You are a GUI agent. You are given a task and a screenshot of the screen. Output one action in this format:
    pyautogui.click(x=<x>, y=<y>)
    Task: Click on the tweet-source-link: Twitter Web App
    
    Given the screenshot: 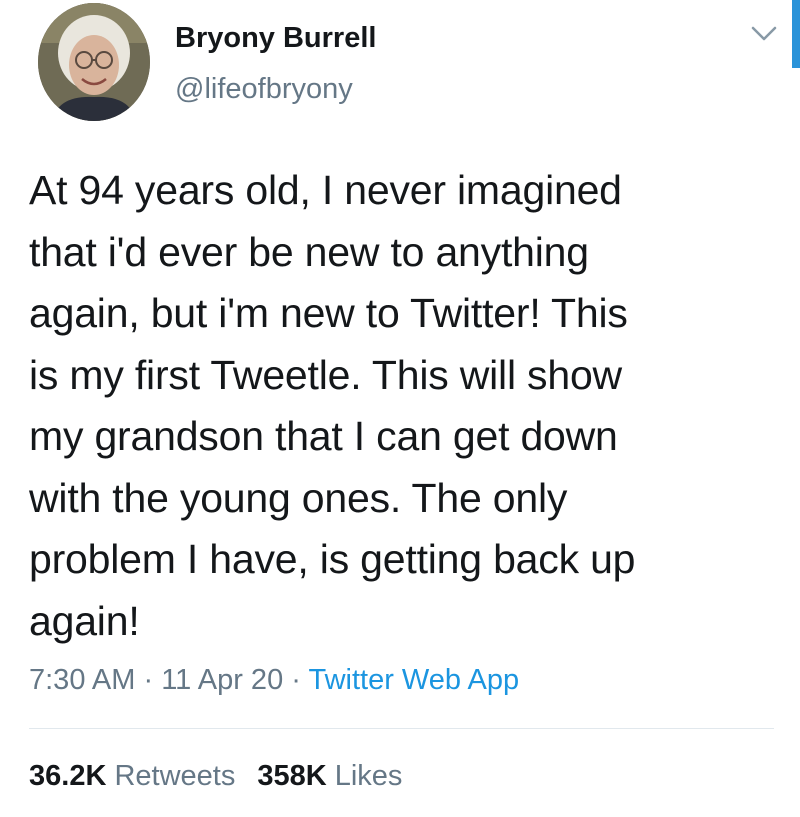 What is the action you would take?
    pyautogui.click(x=413, y=680)
    